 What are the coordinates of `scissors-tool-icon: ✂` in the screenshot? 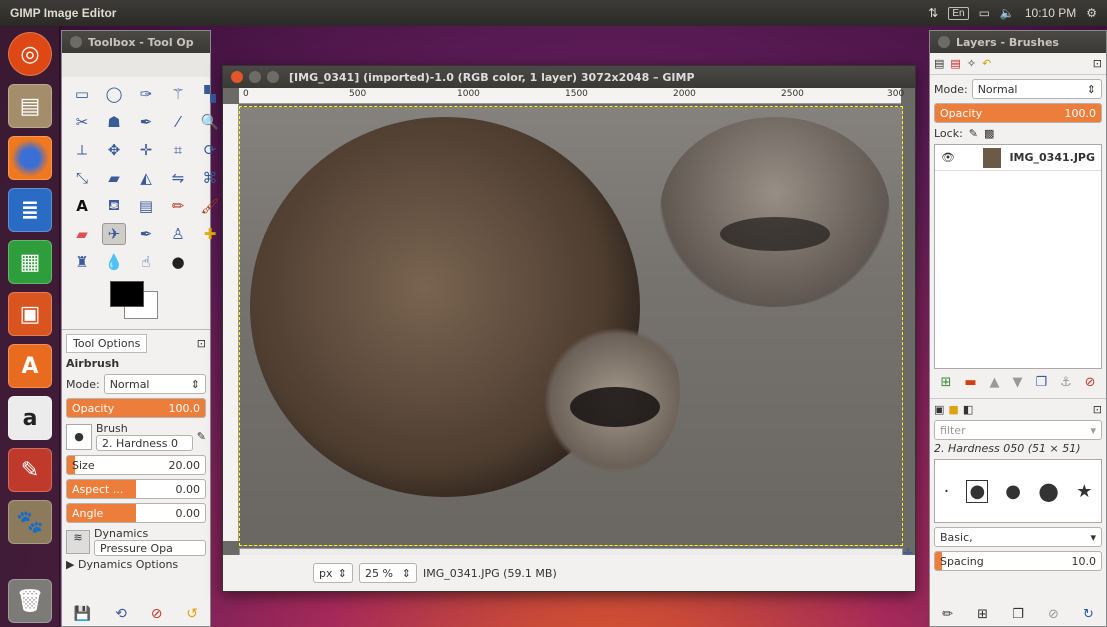 It's located at (82, 122).